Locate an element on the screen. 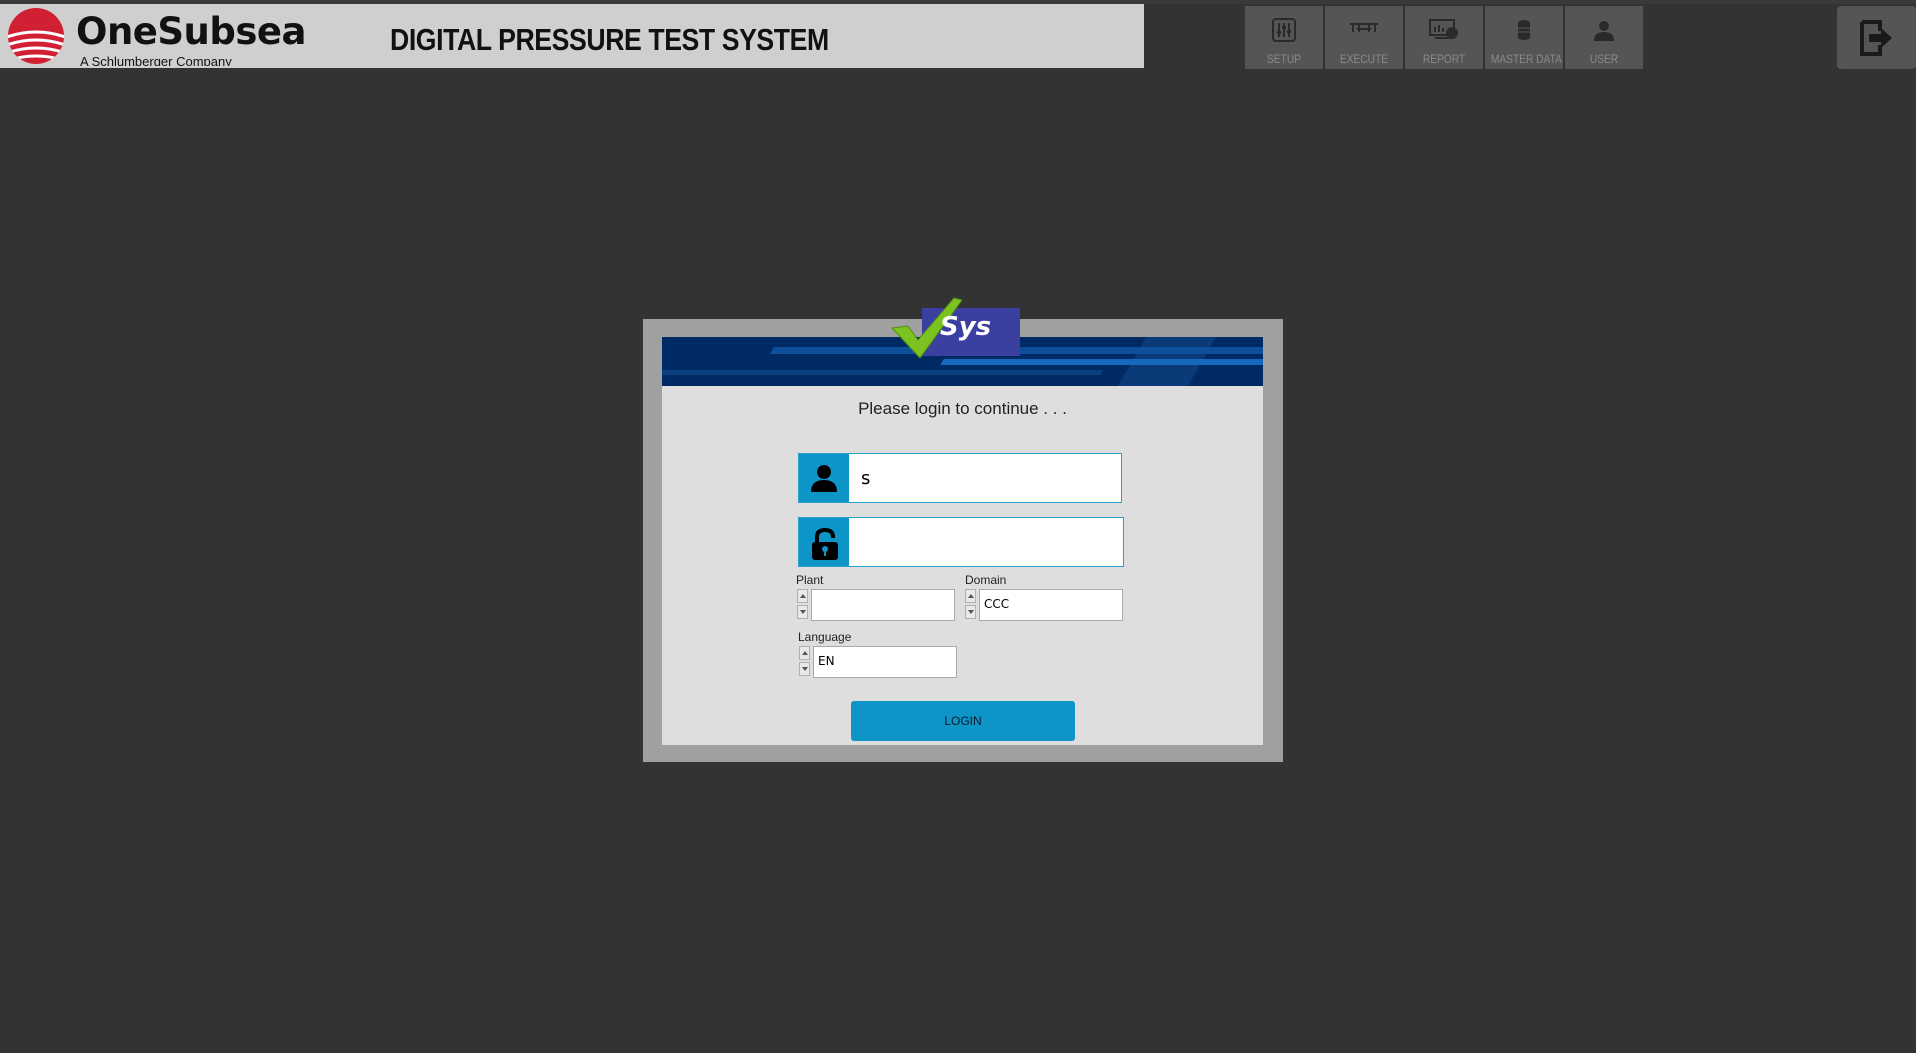 The image size is (1916, 1053). vsys-logo: Sys ™ is located at coordinates (961, 327).